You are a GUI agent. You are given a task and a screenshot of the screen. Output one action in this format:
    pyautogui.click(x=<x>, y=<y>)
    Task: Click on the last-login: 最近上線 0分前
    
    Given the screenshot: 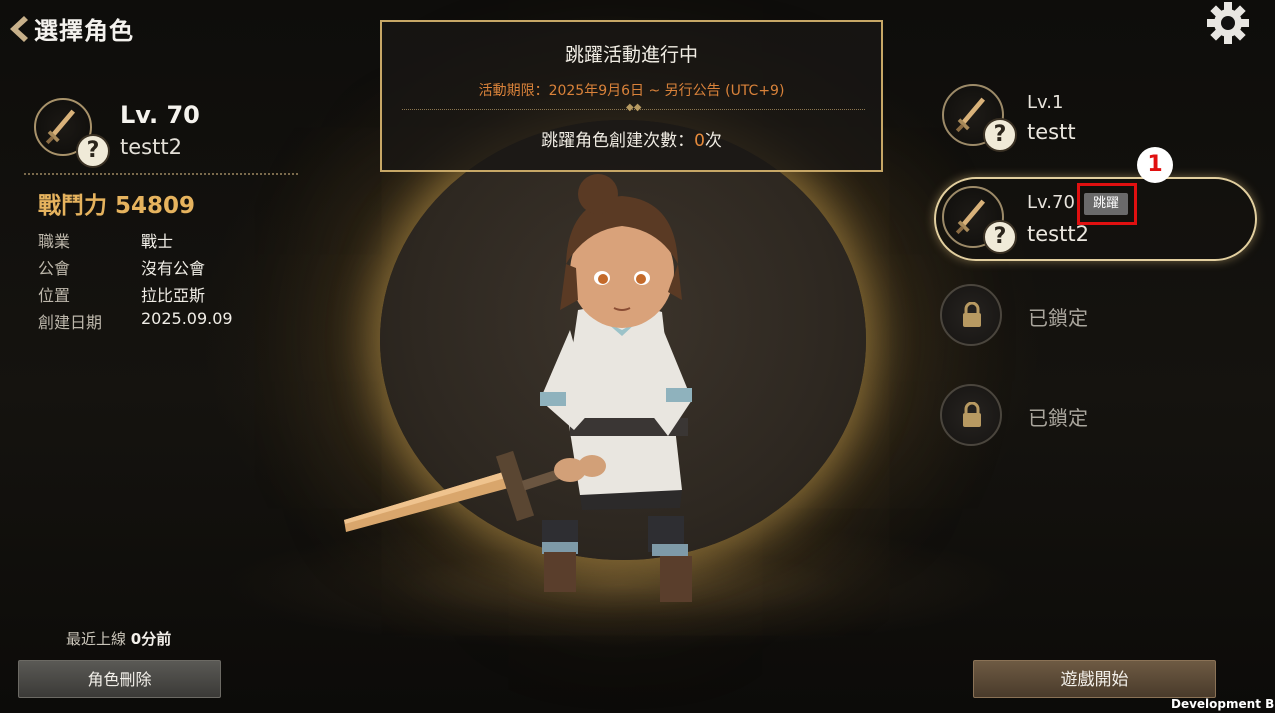 What is the action you would take?
    pyautogui.click(x=118, y=638)
    